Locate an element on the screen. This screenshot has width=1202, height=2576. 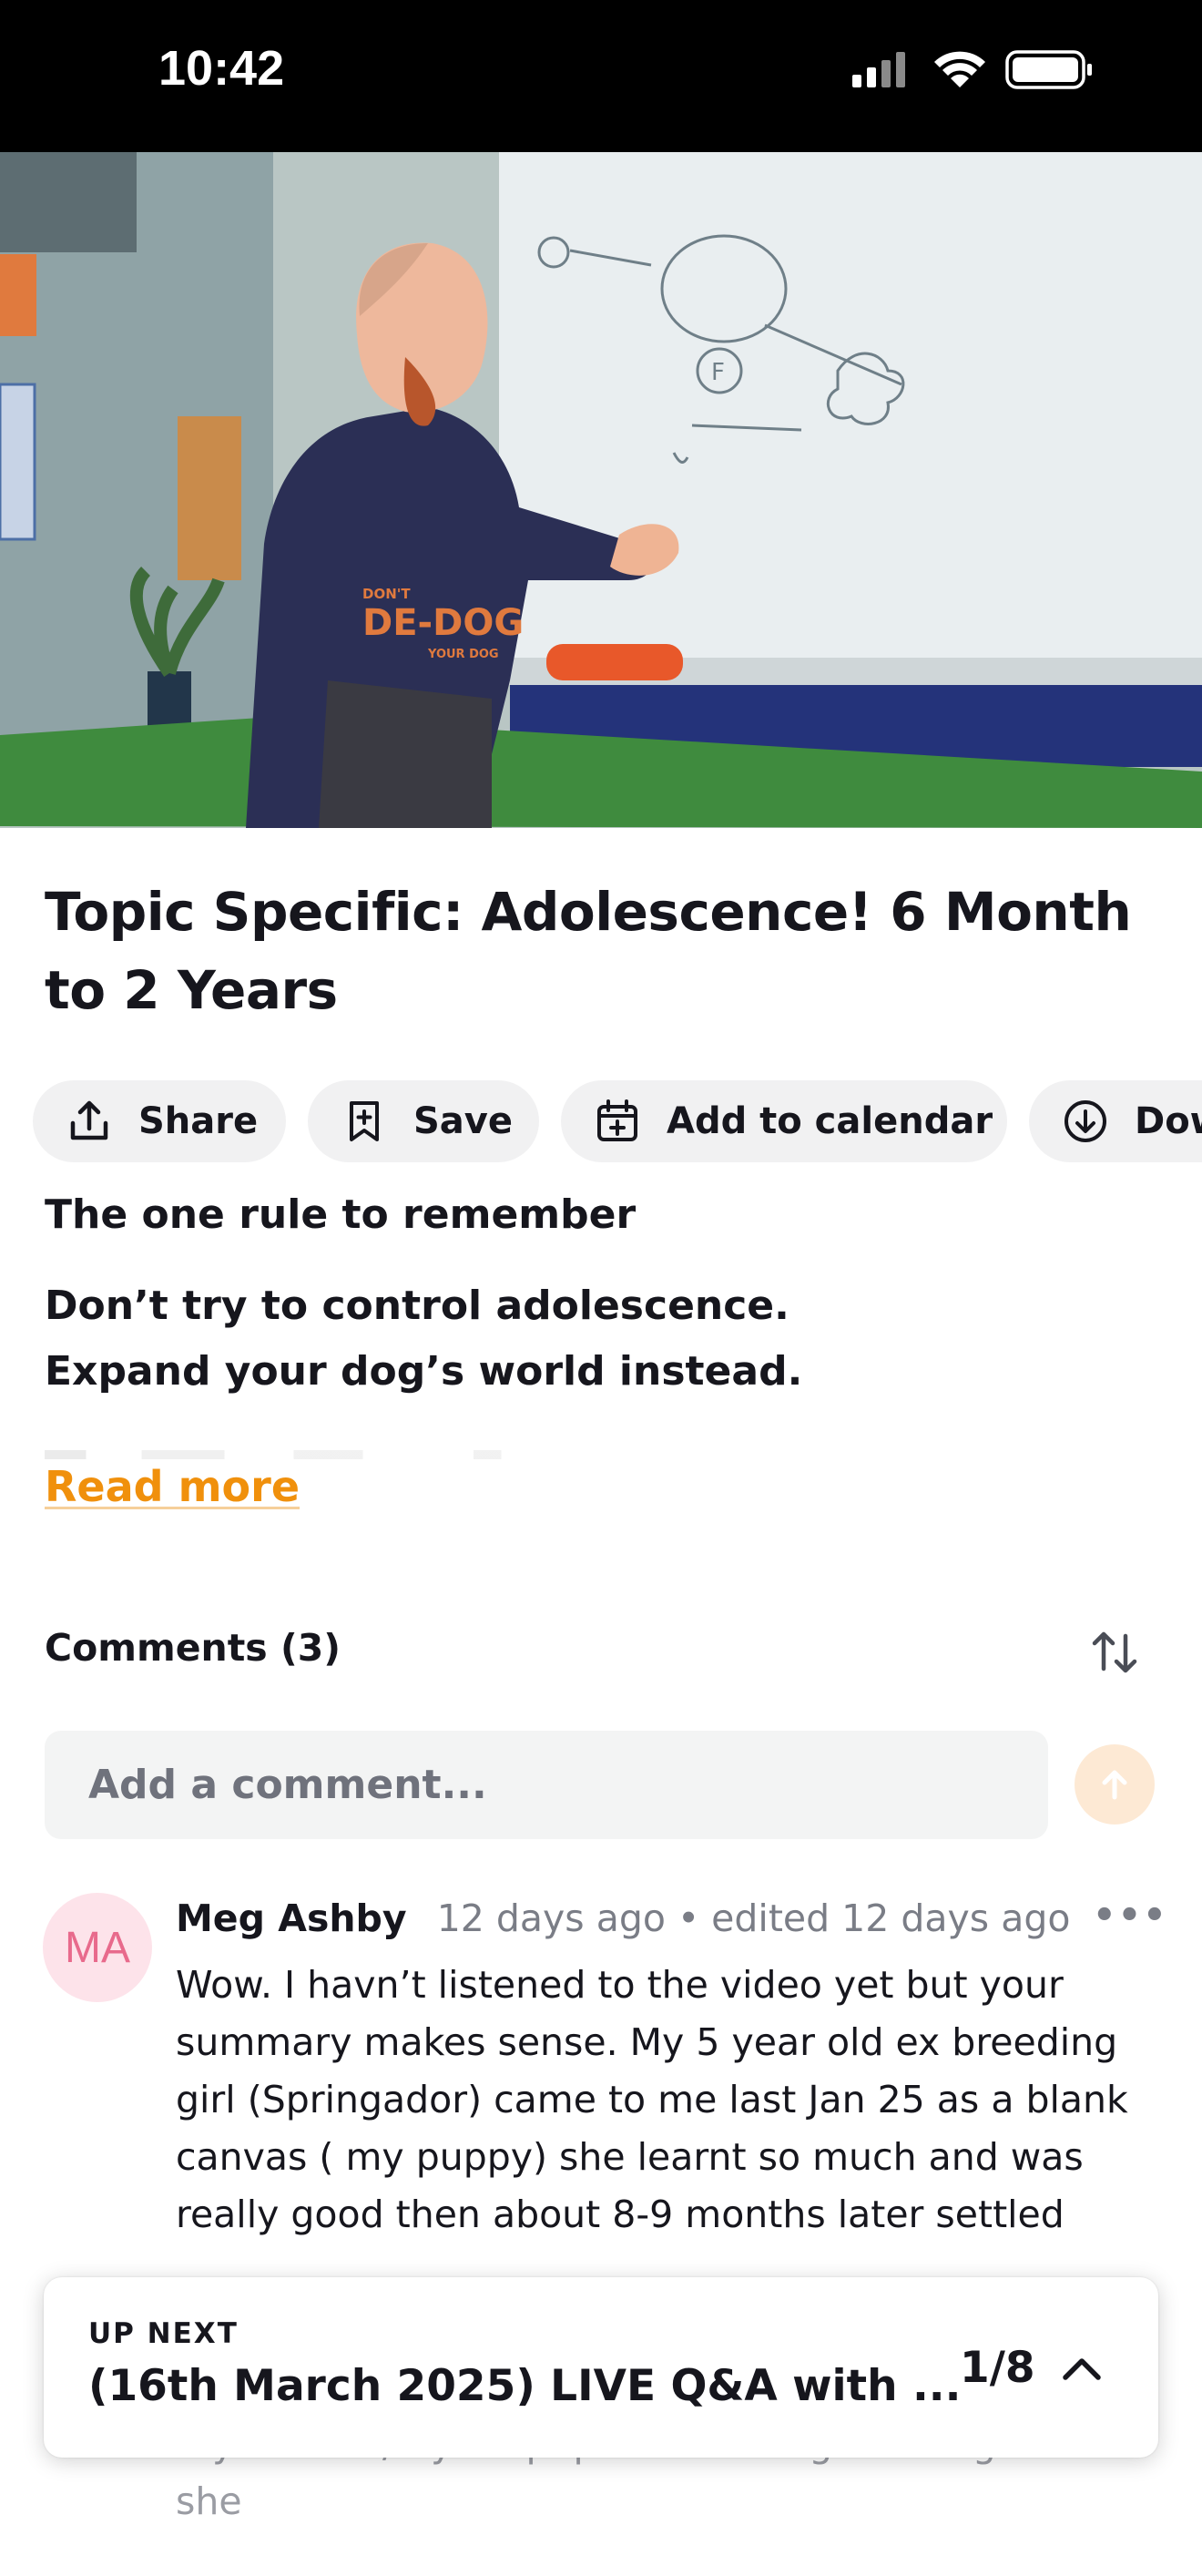
action-chips: Share Save Add to calendar Dow is located at coordinates (617, 1121).